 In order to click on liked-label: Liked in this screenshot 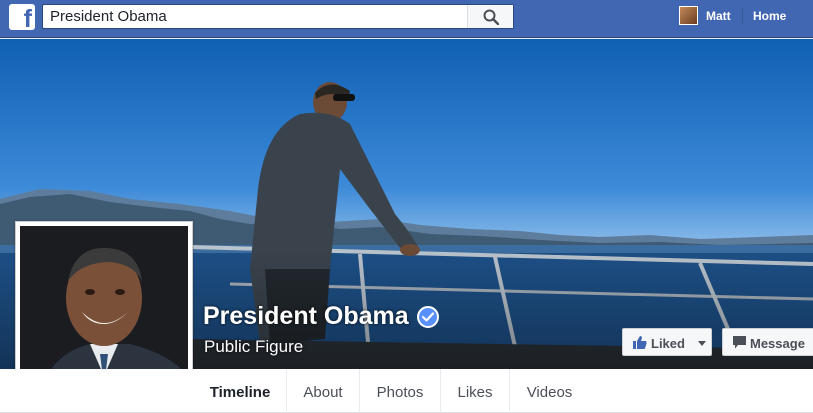, I will do `click(668, 343)`.